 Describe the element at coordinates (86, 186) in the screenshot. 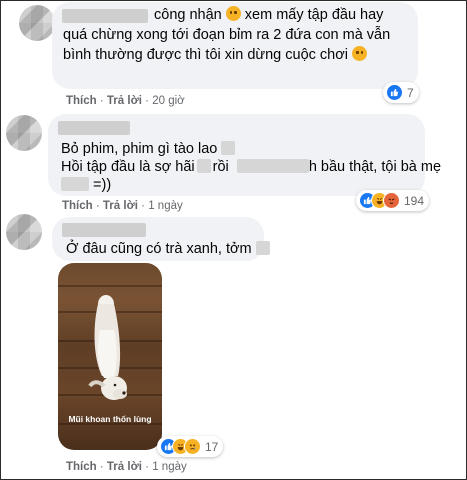

I see `comment-text: =))` at that location.